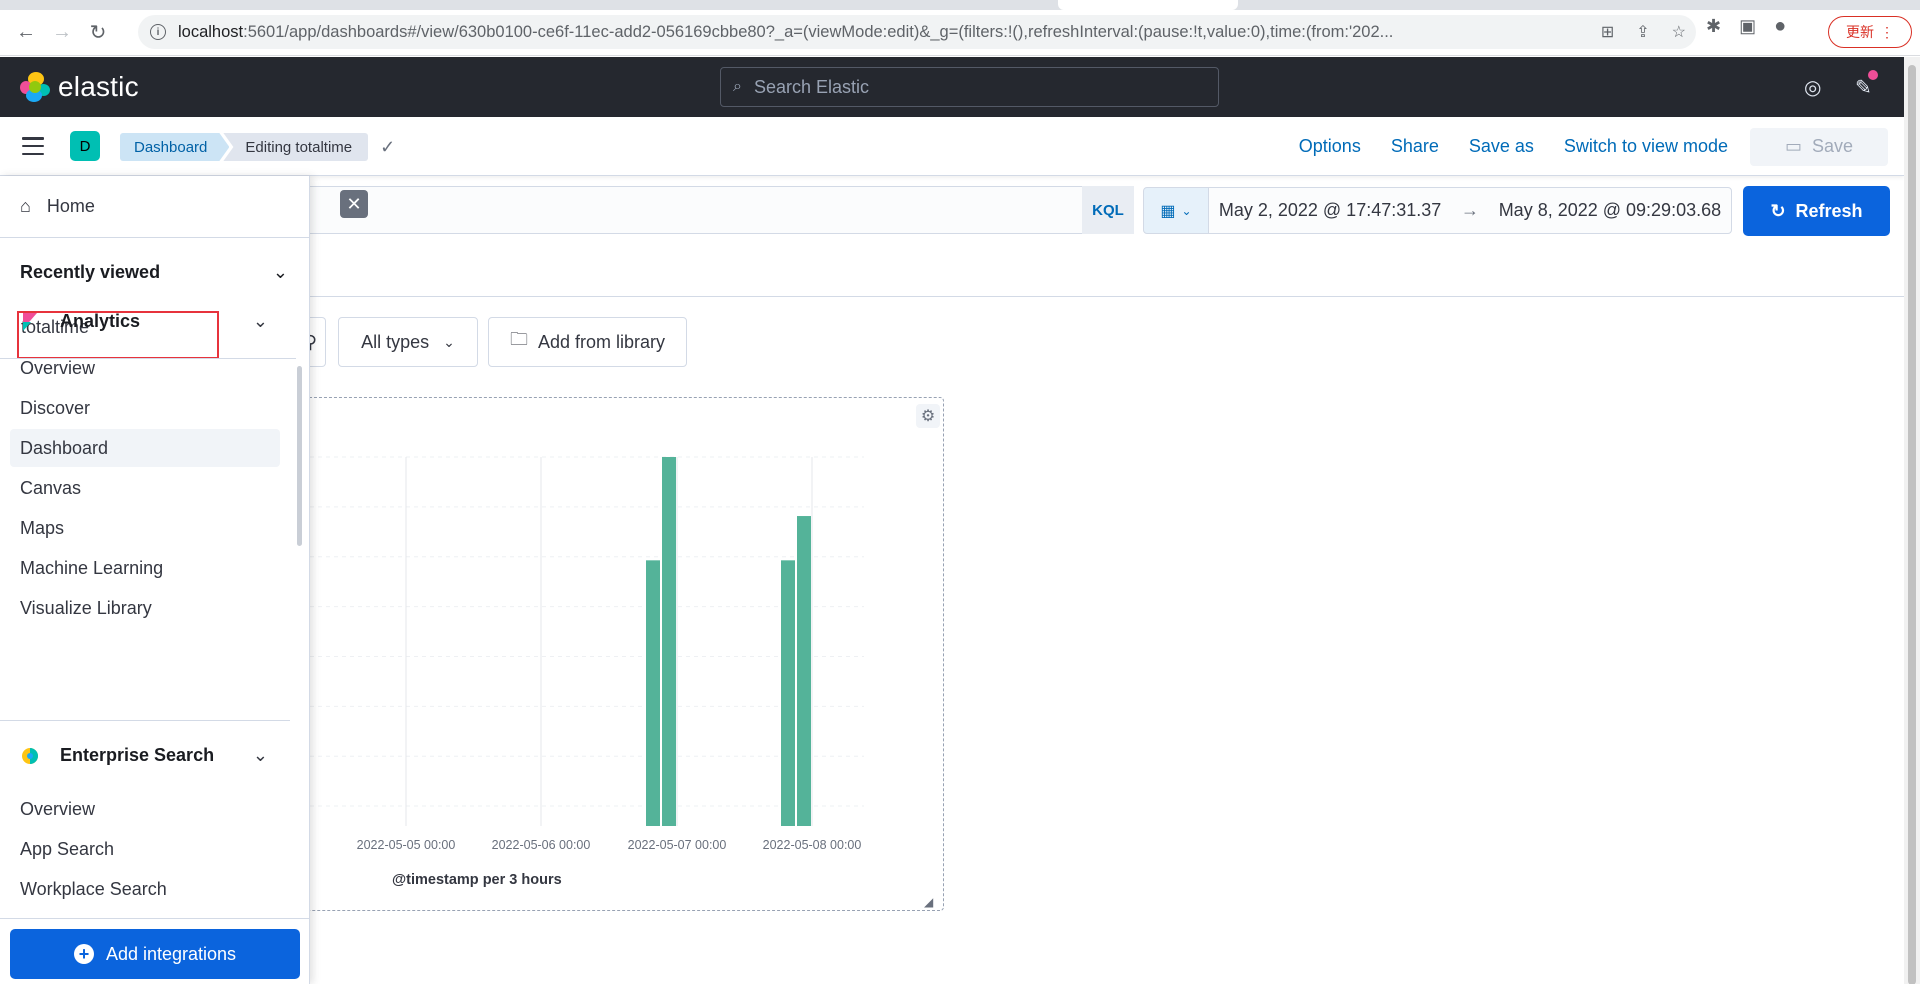 This screenshot has width=1920, height=984. What do you see at coordinates (1415, 146) in the screenshot?
I see `share-link: Share` at bounding box center [1415, 146].